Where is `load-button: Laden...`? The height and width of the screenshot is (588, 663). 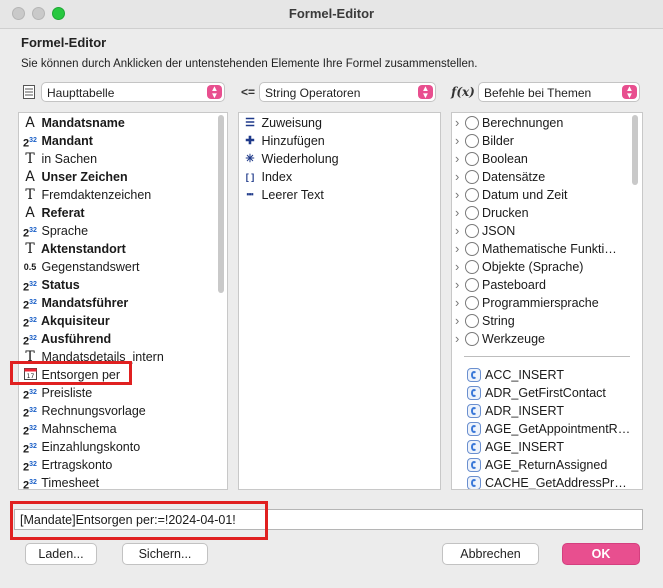
load-button: Laden... is located at coordinates (61, 554).